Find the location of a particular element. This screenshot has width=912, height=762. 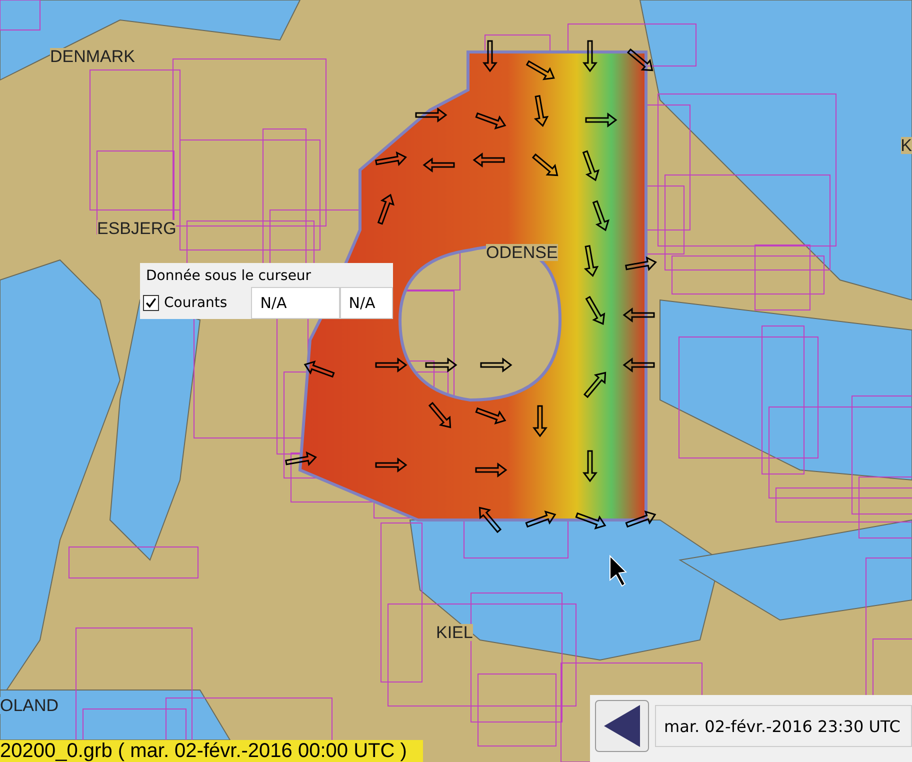

previous-button is located at coordinates (622, 726).